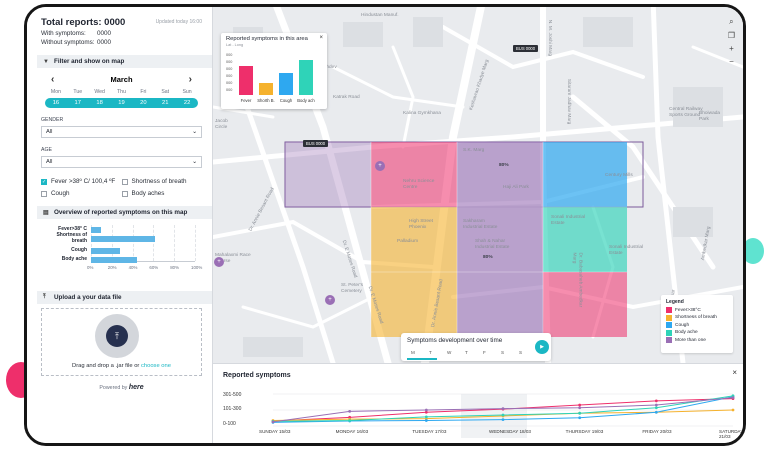 This screenshot has width=768, height=450. Describe the element at coordinates (686, 112) in the screenshot. I see `place-label: Central Railway Sports Ground` at that location.